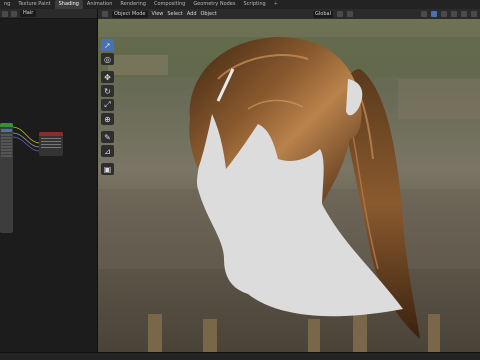 This screenshot has width=480, height=360. What do you see at coordinates (130, 14) in the screenshot?
I see `object-mode-dropdown: Object Mode` at bounding box center [130, 14].